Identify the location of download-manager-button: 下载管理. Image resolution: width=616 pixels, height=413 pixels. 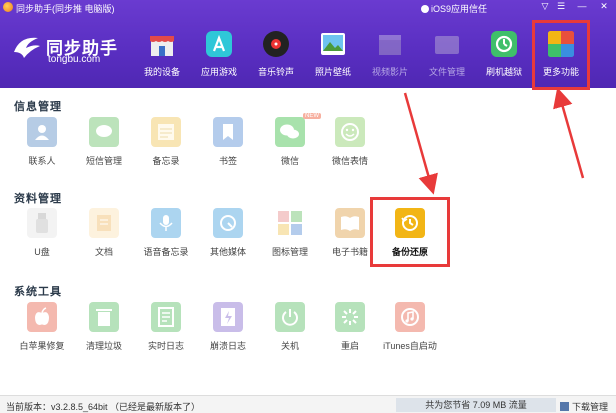
(584, 406).